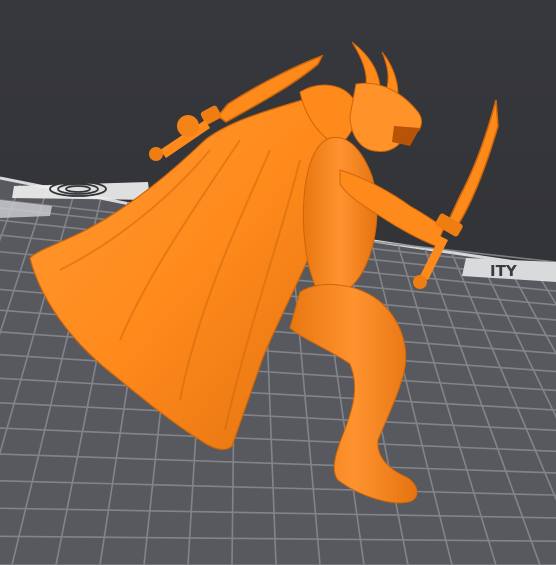  I want to click on bed-label-right: ITY, so click(504, 271).